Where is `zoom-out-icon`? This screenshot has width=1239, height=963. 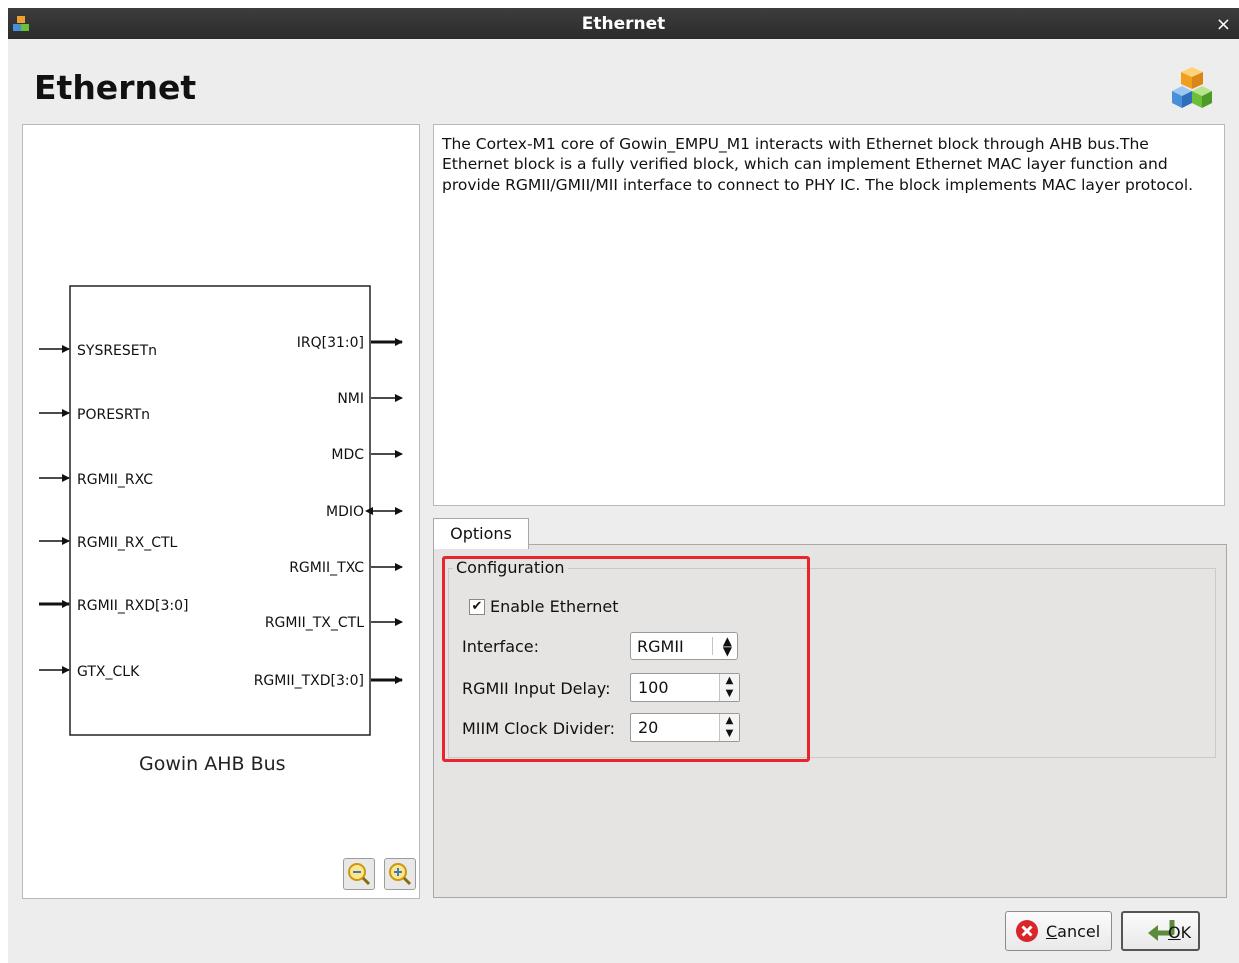 zoom-out-icon is located at coordinates (359, 874).